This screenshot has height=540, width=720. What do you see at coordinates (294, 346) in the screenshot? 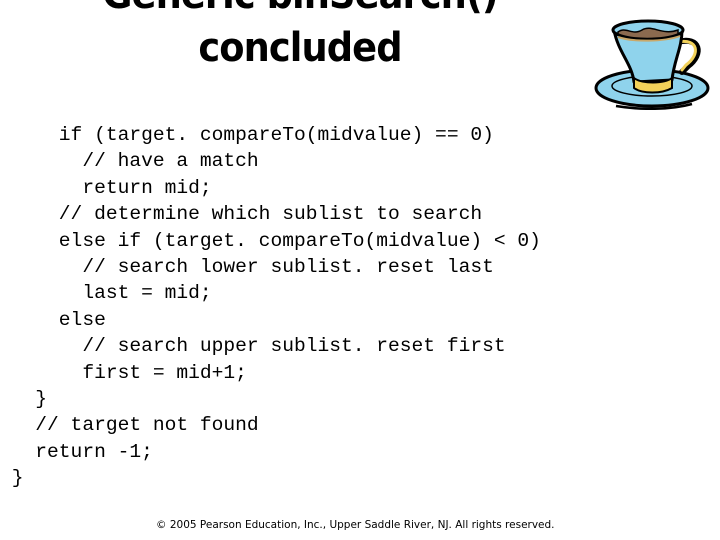
I see `code-line: // search upper sublist. reset first` at bounding box center [294, 346].